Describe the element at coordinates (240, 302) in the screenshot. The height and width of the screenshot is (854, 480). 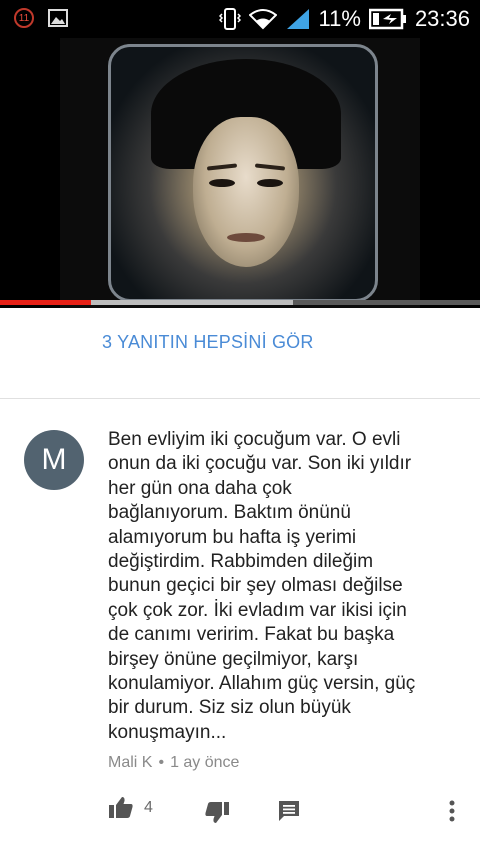
I see `video-progress-bar` at that location.